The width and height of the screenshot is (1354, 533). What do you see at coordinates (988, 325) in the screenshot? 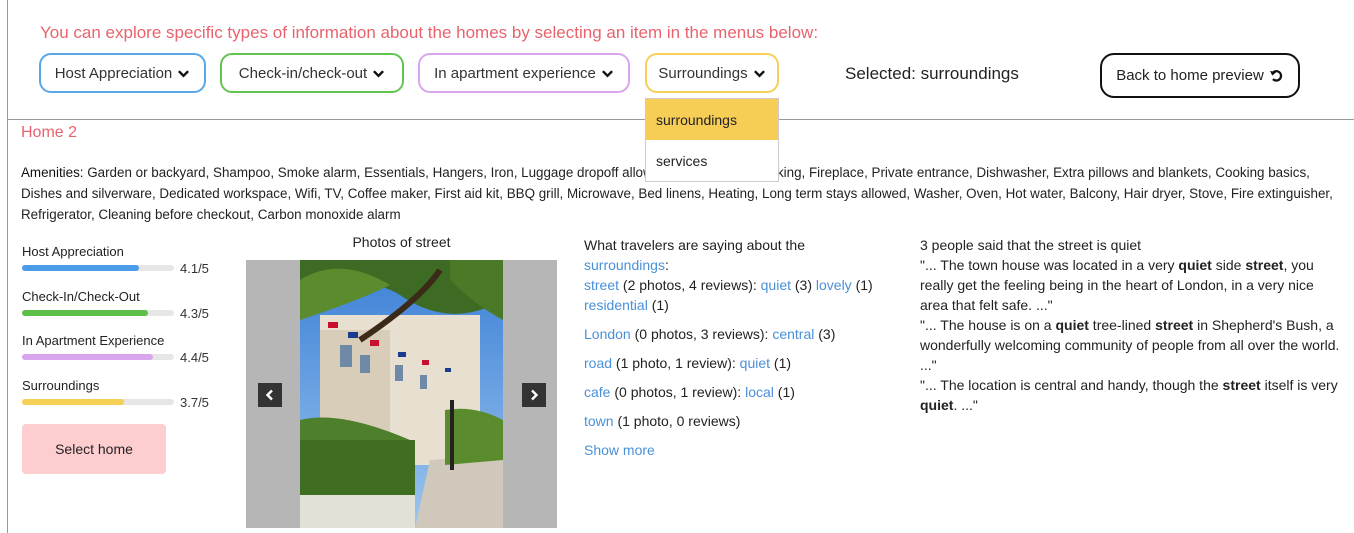
I see `quote-text: "... The house is on a` at bounding box center [988, 325].